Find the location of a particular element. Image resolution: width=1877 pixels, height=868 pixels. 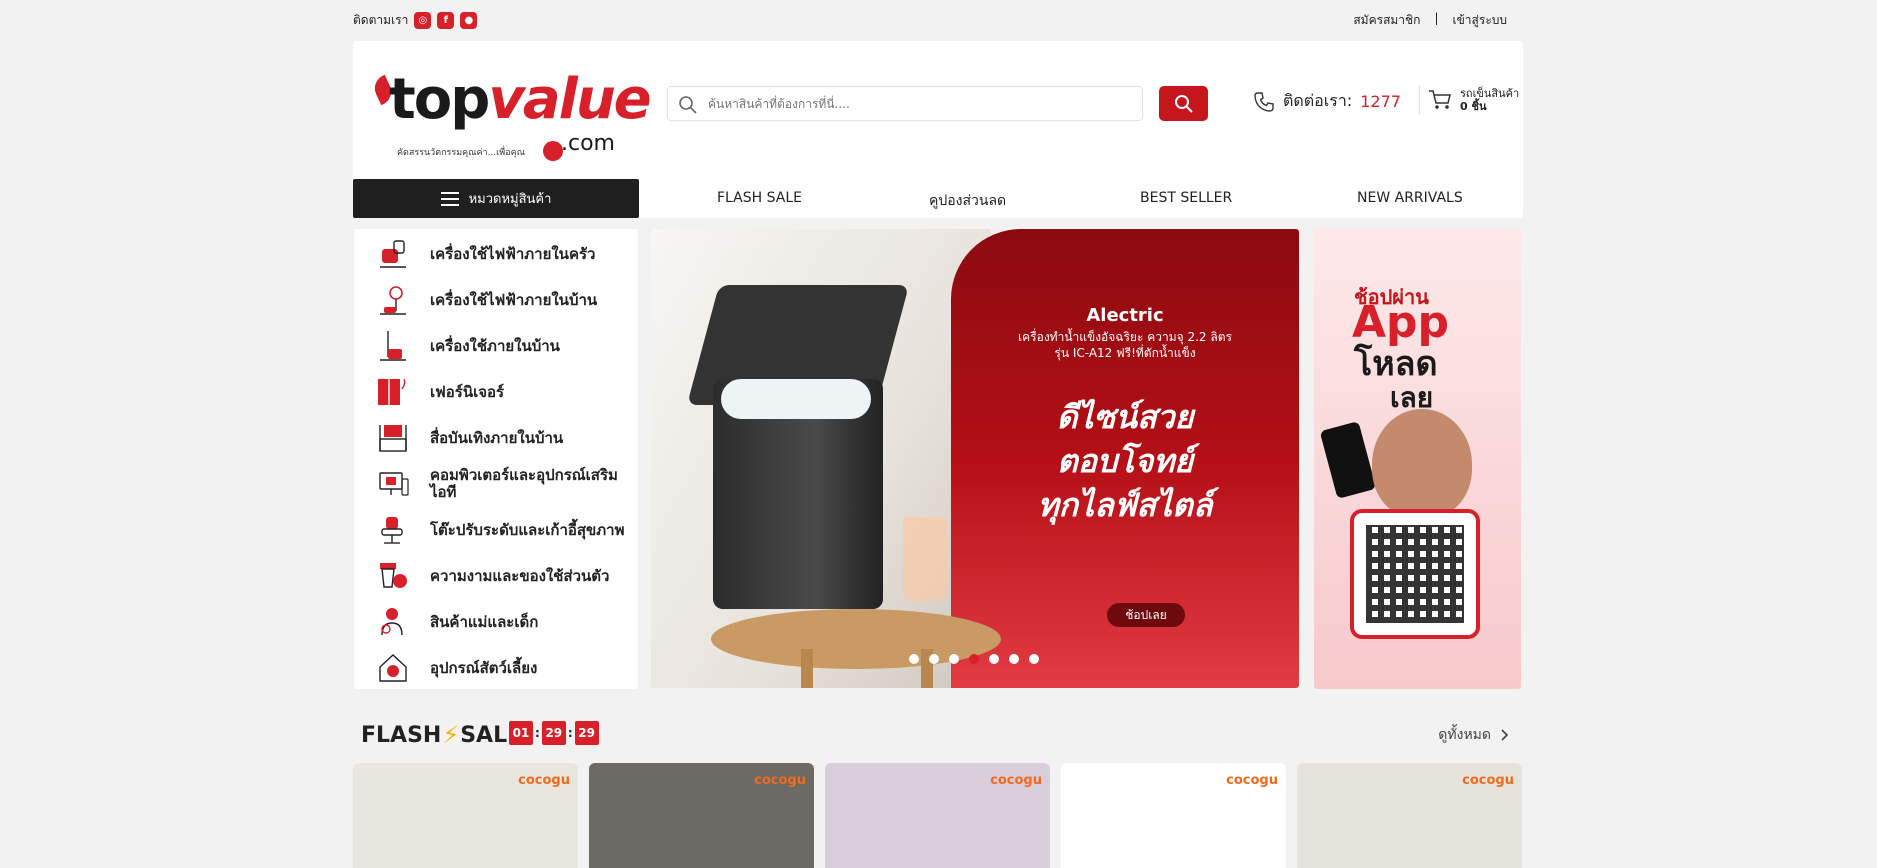

flash-title-left: FLASH is located at coordinates (401, 735).